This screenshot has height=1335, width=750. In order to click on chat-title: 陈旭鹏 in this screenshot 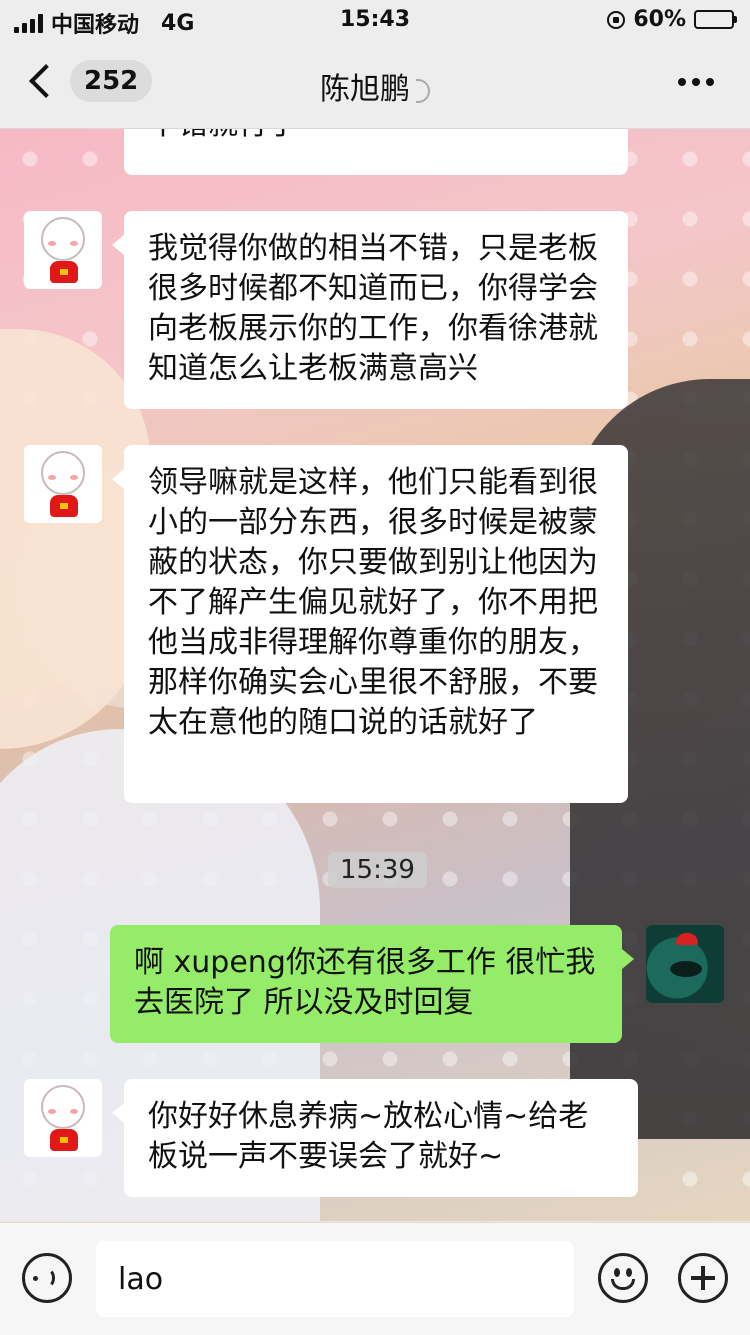, I will do `click(375, 86)`.